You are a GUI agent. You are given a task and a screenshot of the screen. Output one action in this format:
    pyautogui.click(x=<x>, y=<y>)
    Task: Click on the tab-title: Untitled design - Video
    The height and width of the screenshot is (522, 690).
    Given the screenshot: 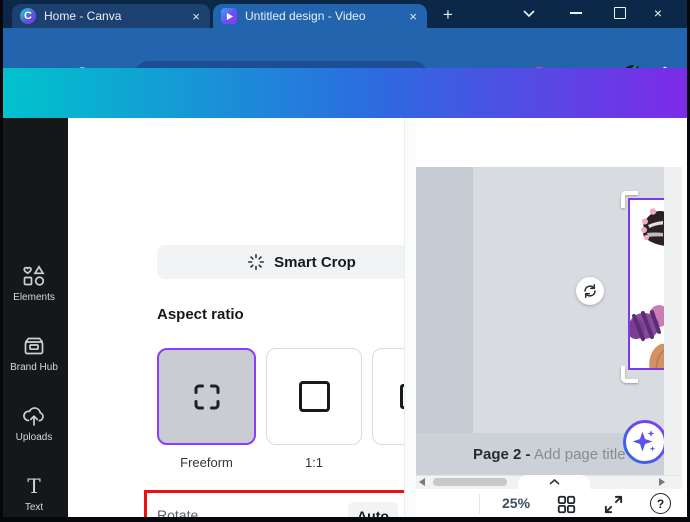 What is the action you would take?
    pyautogui.click(x=305, y=16)
    